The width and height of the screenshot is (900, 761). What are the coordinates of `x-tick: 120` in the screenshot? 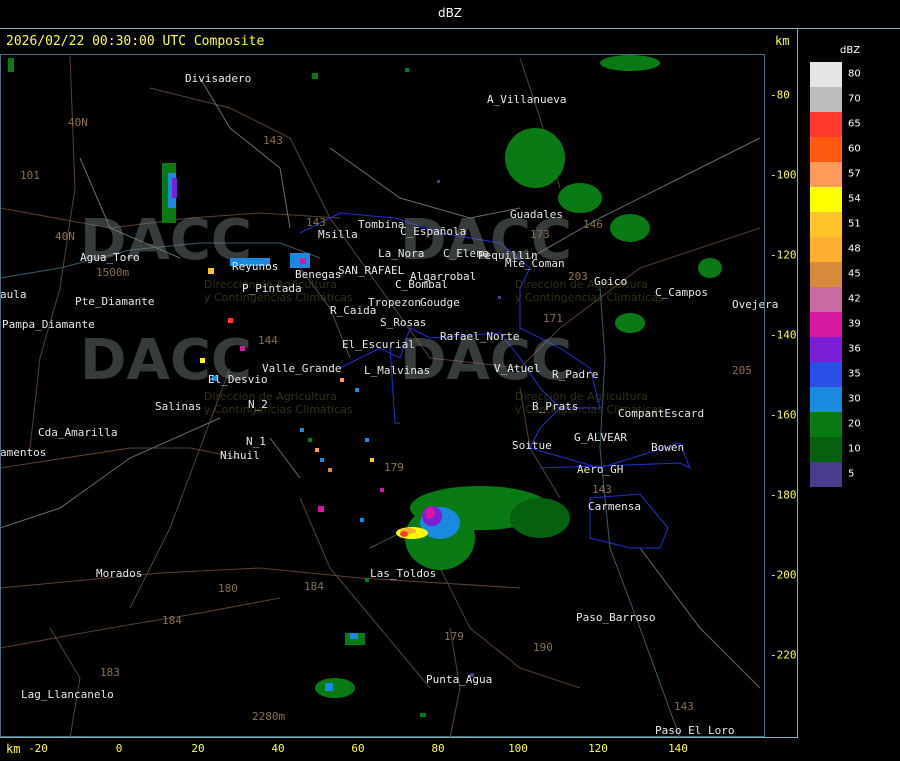 It's located at (598, 748).